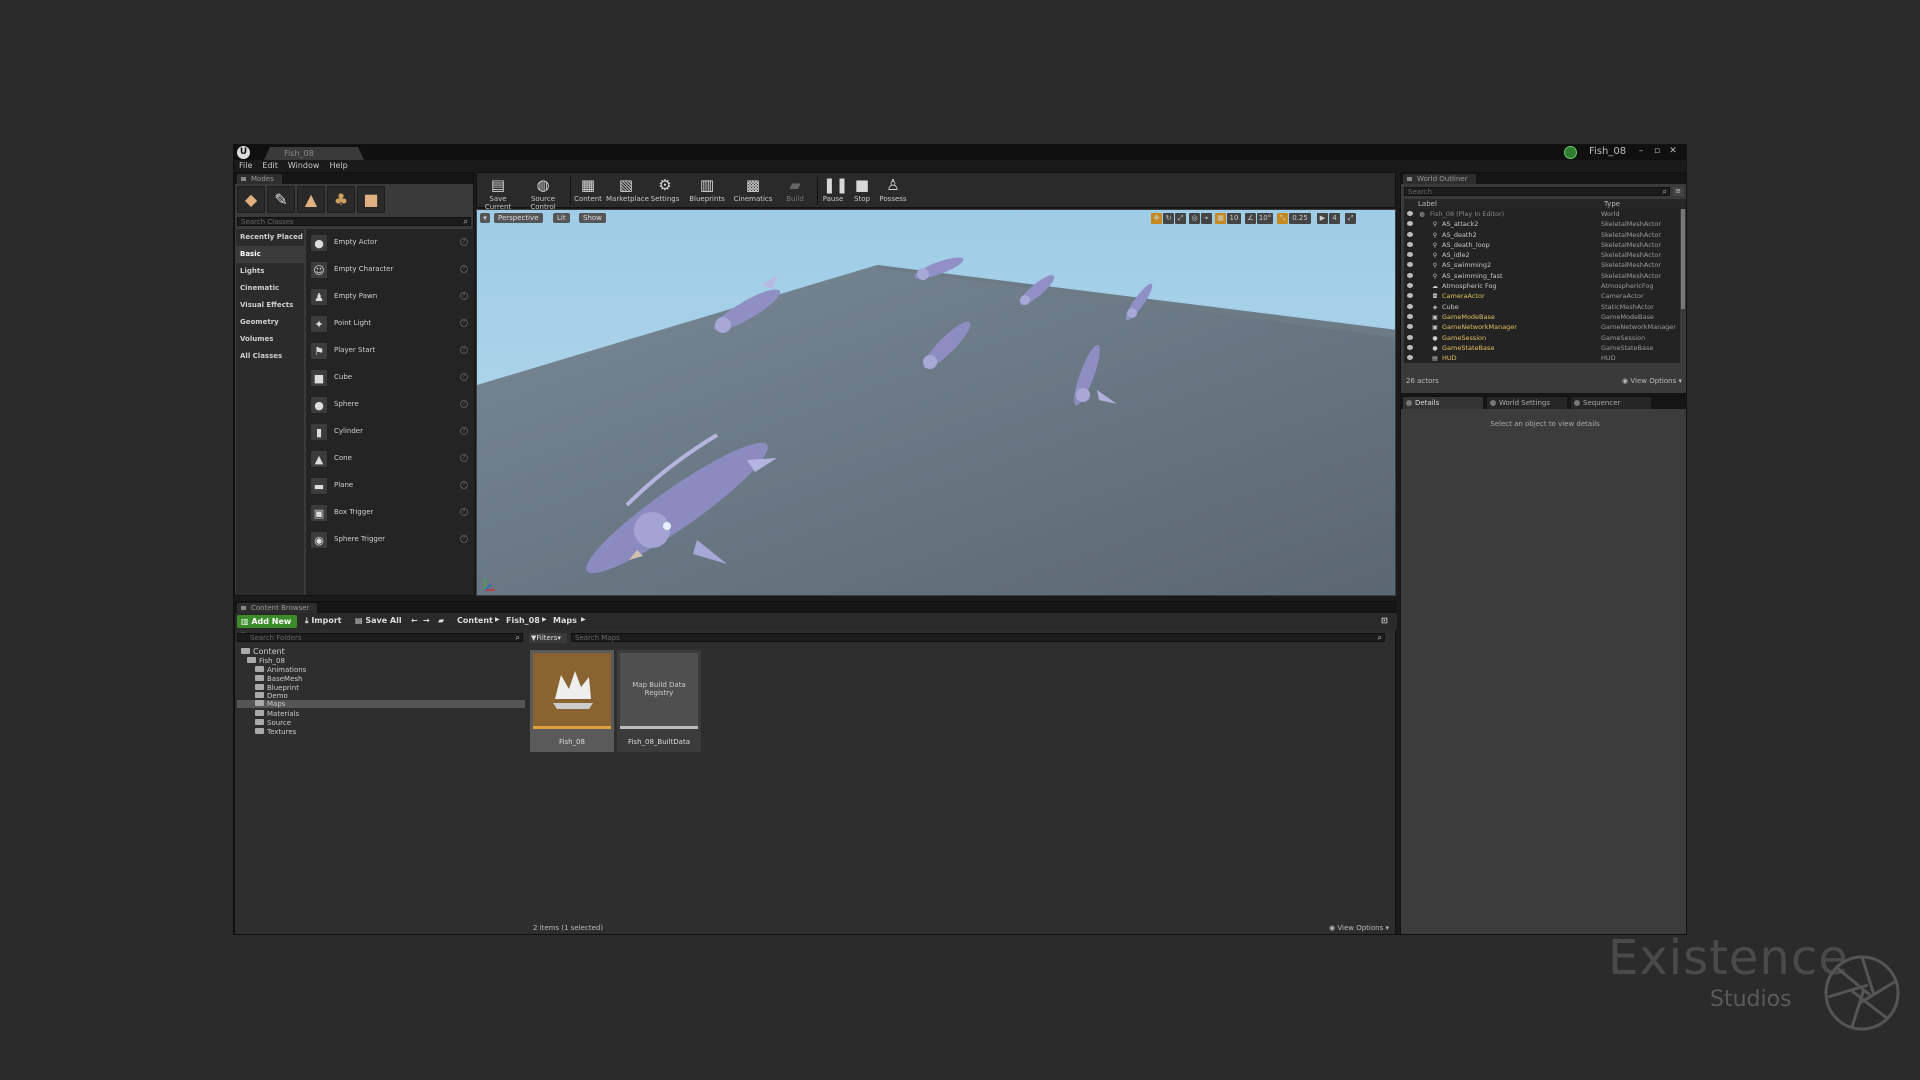 The image size is (1920, 1080). I want to click on tree-folder-basemesh: BaseMesh, so click(278, 679).